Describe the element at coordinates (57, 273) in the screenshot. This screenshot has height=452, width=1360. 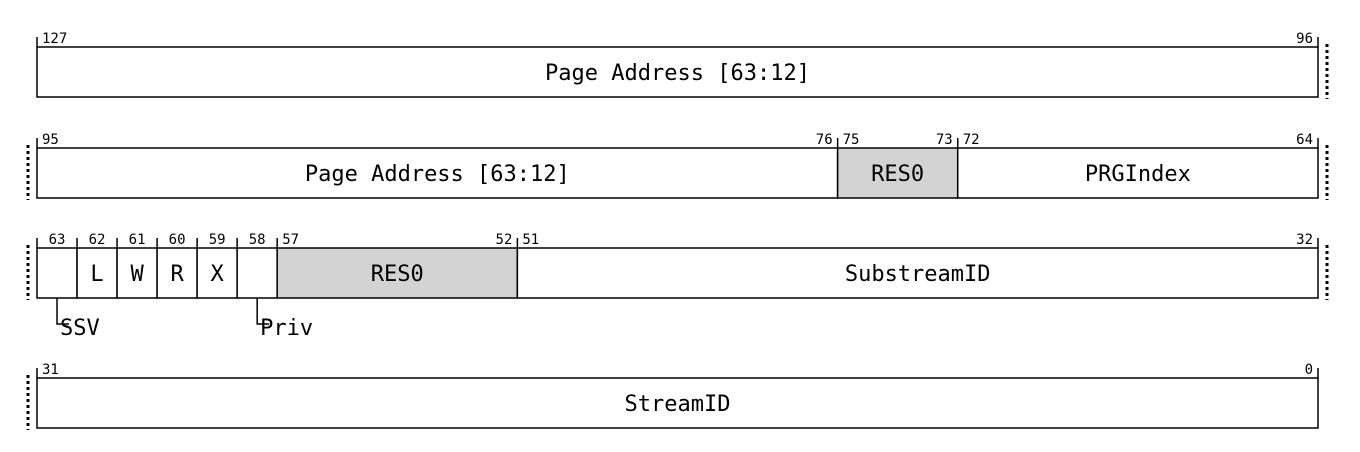
I see `field-box-ssv` at that location.